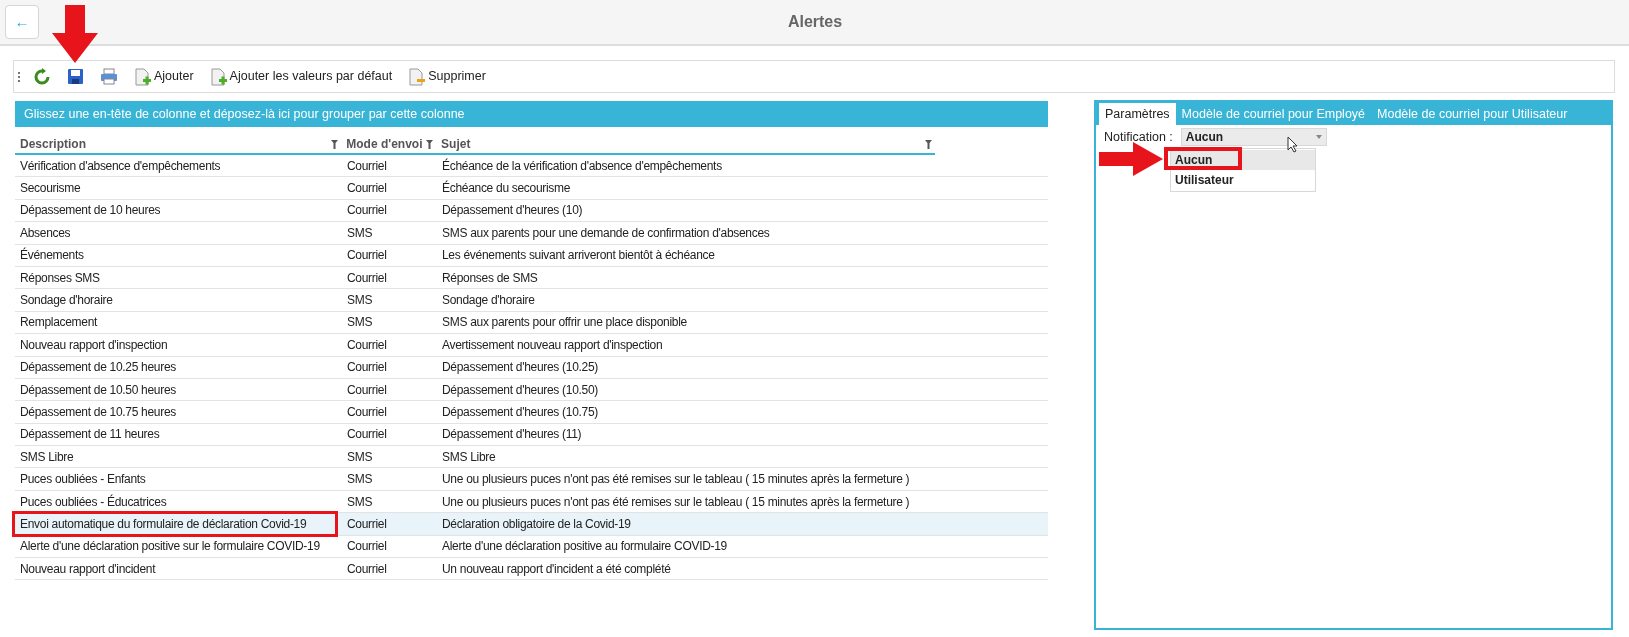 Image resolution: width=1629 pixels, height=637 pixels. What do you see at coordinates (417, 76) in the screenshot?
I see `document-minus-icon` at bounding box center [417, 76].